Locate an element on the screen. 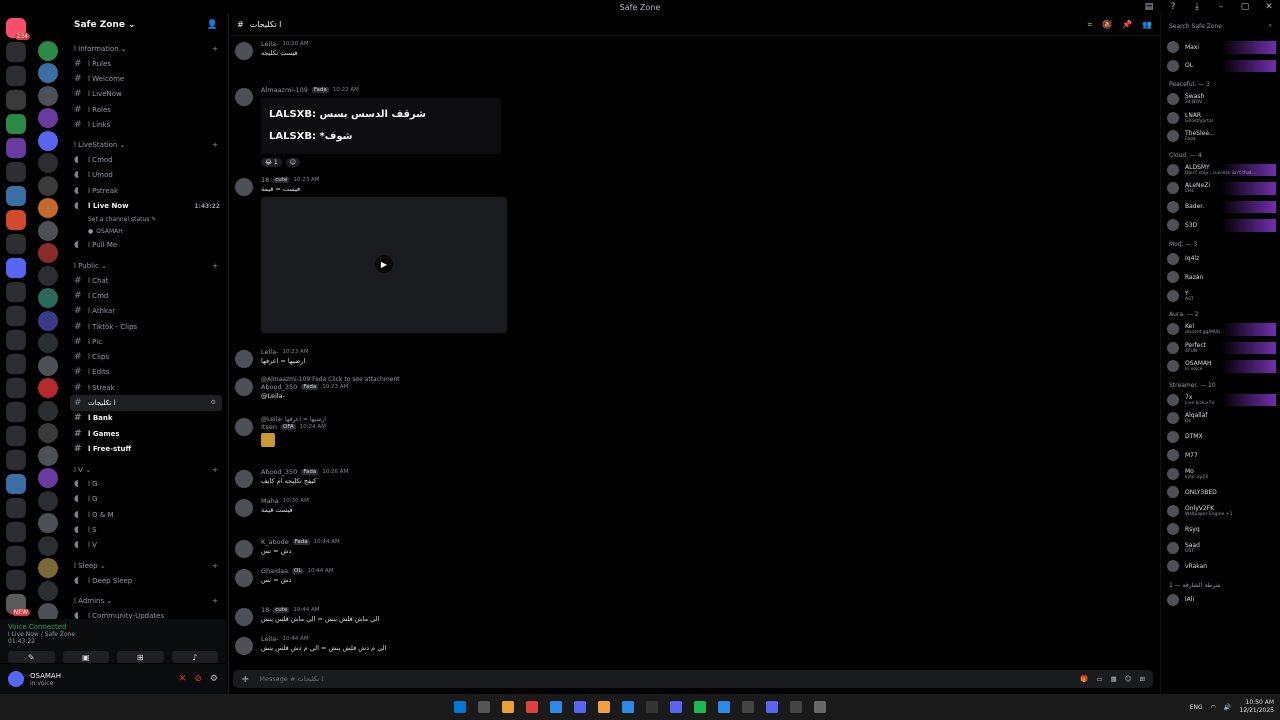 Image resolution: width=1280 pixels, height=720 pixels. chat-message: K_abode Fada 10:44 AM دش = نس is located at coordinates (685, 548).